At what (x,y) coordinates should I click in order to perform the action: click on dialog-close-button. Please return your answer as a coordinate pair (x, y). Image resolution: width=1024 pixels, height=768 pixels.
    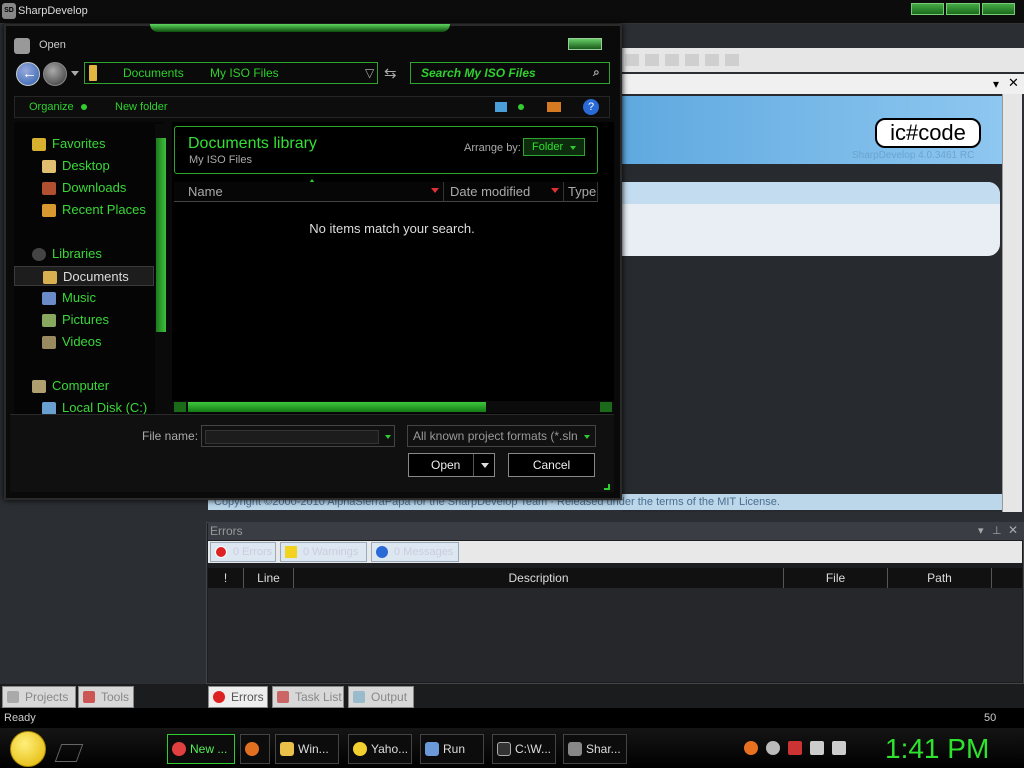
    Looking at the image, I should click on (585, 44).